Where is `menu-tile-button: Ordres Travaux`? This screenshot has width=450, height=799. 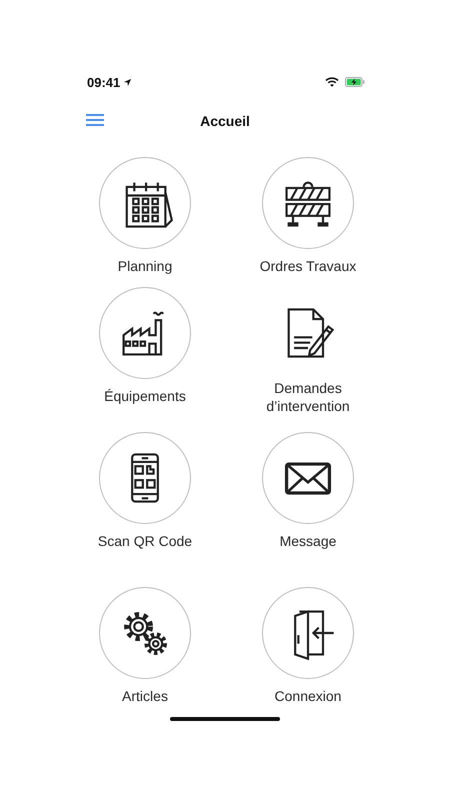
menu-tile-button: Ordres Travaux is located at coordinates (308, 220).